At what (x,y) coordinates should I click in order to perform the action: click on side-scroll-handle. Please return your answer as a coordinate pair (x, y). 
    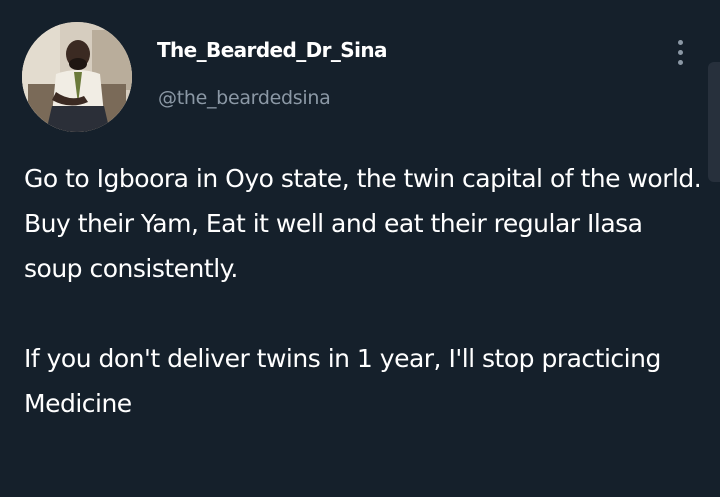
    Looking at the image, I should click on (714, 122).